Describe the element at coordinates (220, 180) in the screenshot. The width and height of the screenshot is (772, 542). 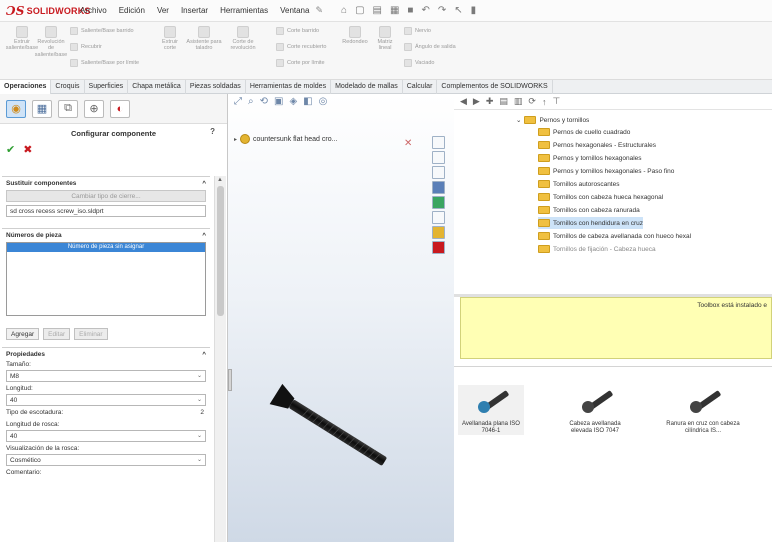
I see `scroll-up-icon: ▲` at that location.